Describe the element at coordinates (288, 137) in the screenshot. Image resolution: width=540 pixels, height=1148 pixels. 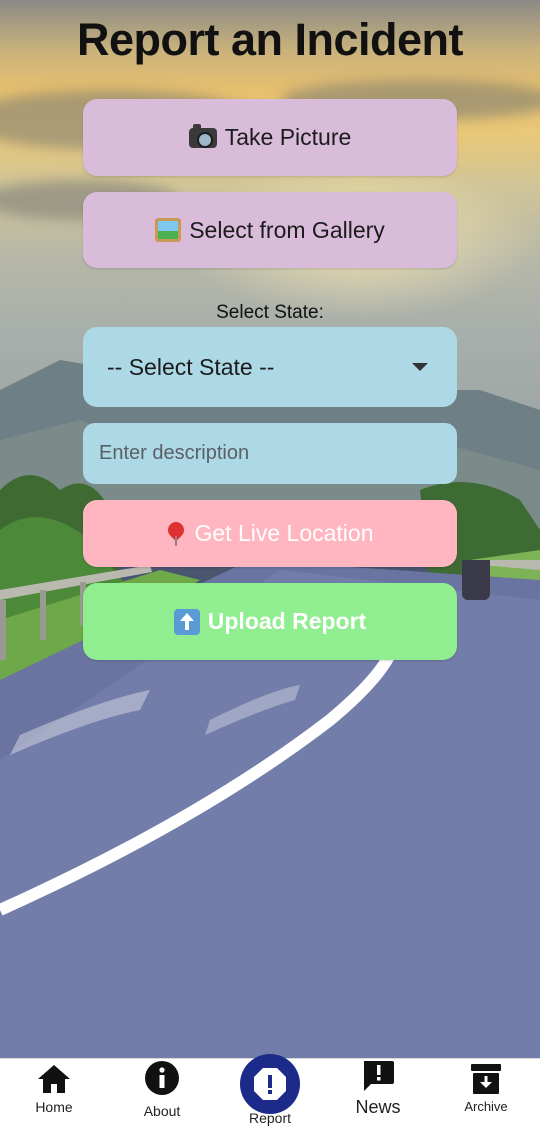
I see `take-picture-label: Take Picture` at that location.